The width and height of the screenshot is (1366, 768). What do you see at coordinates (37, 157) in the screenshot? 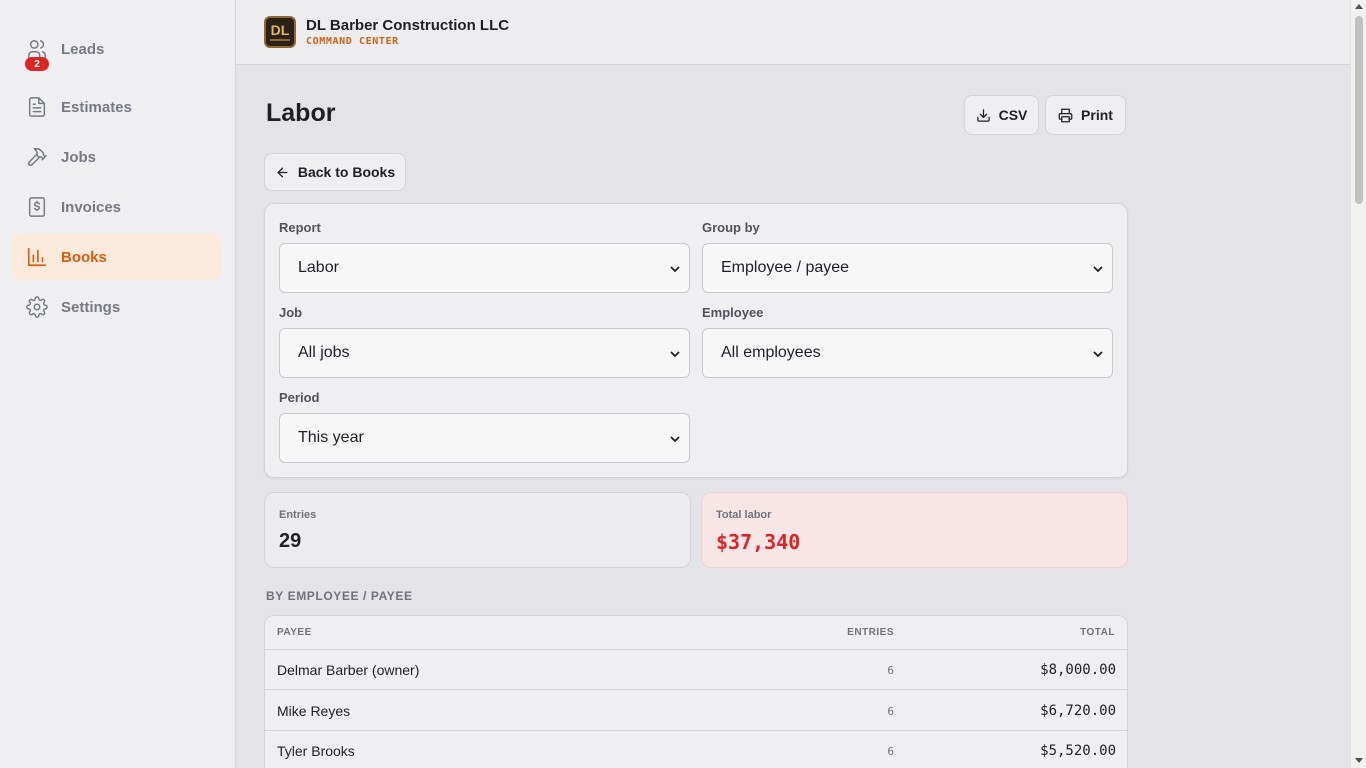
I see `hammer-icon` at bounding box center [37, 157].